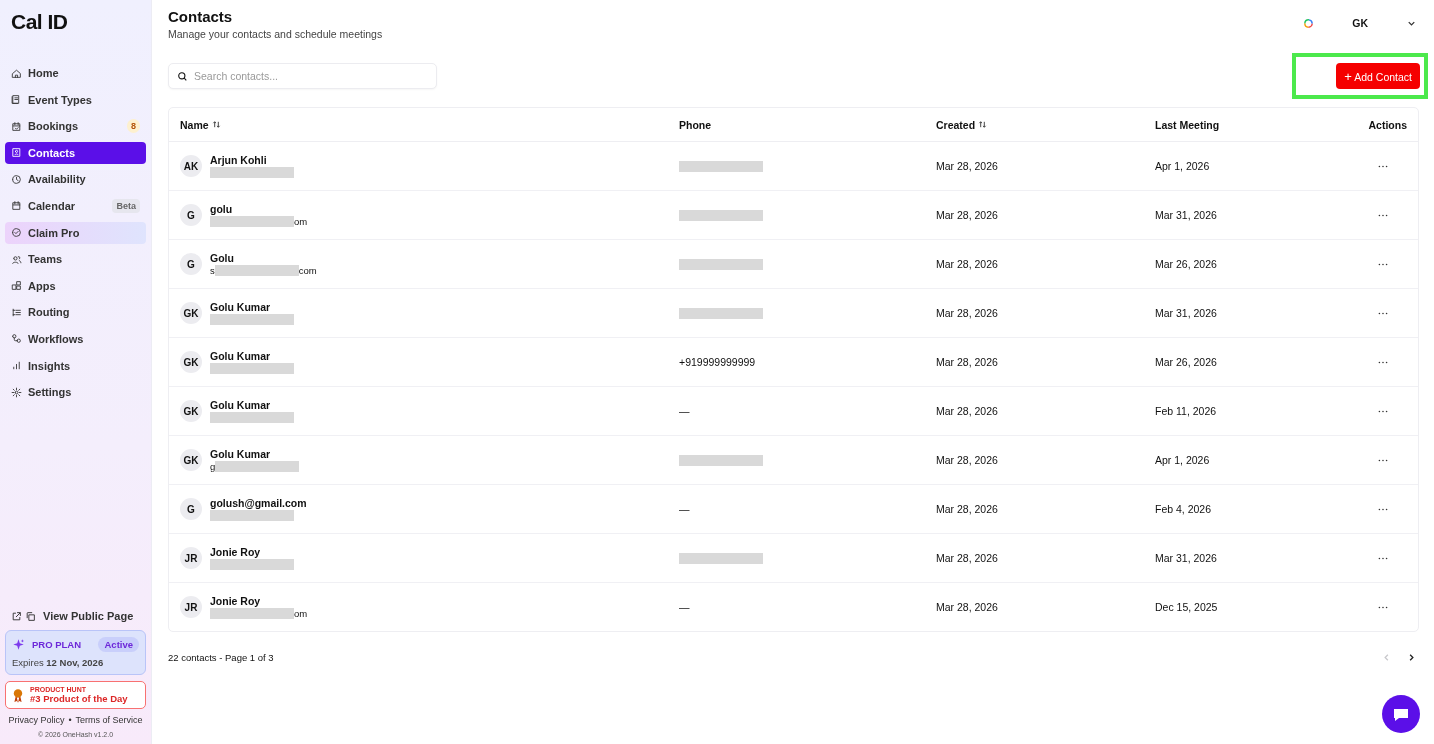 This screenshot has height=744, width=1434. What do you see at coordinates (1360, 23) in the screenshot?
I see `user-initials: GK` at bounding box center [1360, 23].